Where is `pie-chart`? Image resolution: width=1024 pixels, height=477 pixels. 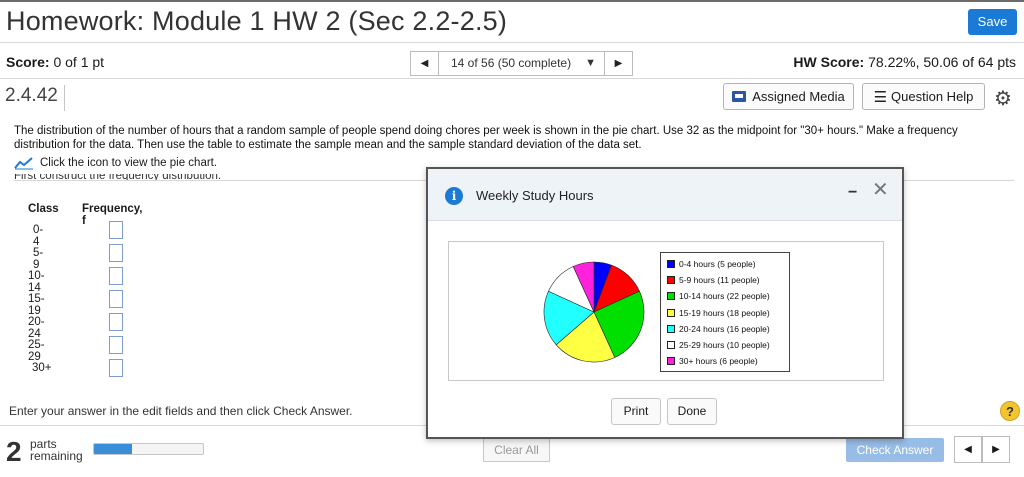 pie-chart is located at coordinates (594, 312).